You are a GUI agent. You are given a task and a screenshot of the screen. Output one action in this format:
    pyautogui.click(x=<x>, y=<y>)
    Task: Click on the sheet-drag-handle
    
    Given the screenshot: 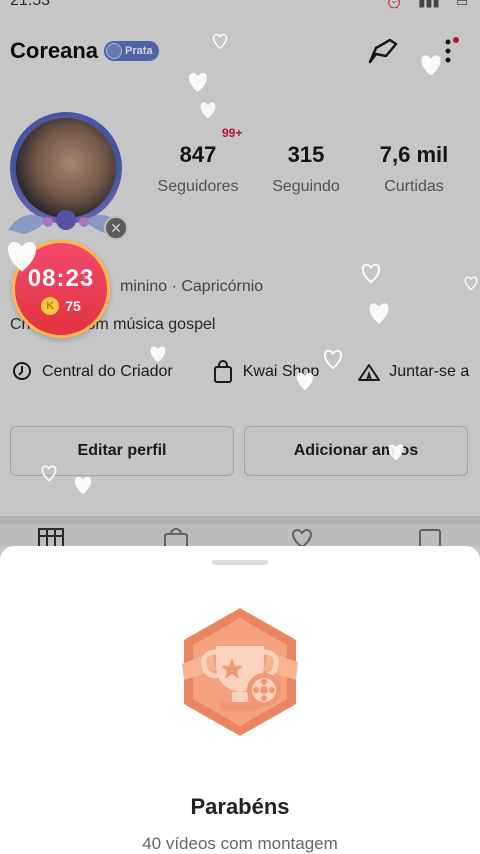 What is the action you would take?
    pyautogui.click(x=240, y=562)
    